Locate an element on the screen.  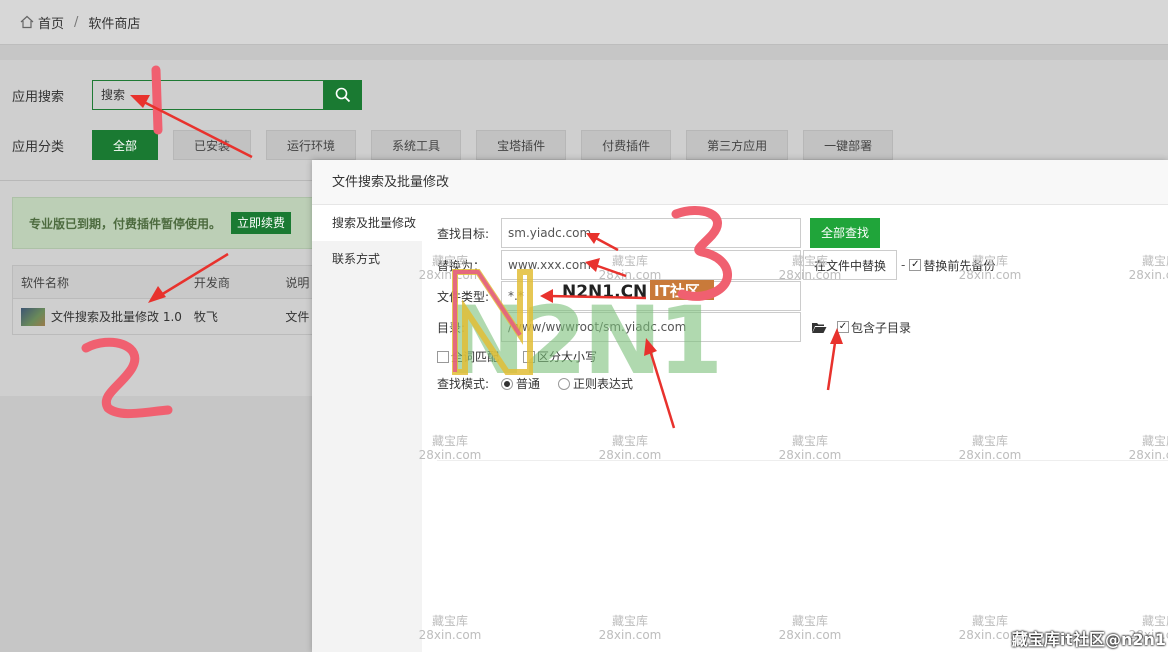
app-search-row: 应用搜索 搜索 is located at coordinates (187, 95).